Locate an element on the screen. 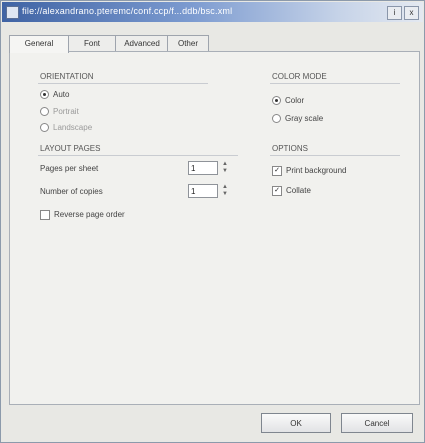 The width and height of the screenshot is (425, 443). radio-grayscale-label: Gray scale is located at coordinates (304, 118).